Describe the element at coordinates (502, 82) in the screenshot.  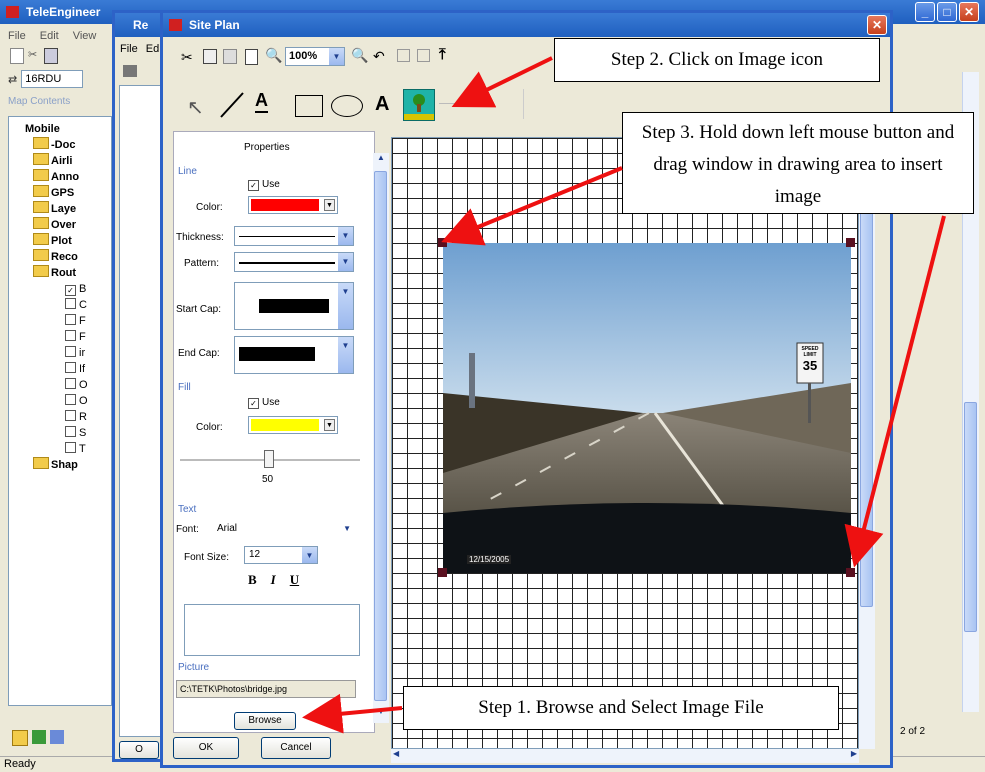
I see `step2-arrow` at that location.